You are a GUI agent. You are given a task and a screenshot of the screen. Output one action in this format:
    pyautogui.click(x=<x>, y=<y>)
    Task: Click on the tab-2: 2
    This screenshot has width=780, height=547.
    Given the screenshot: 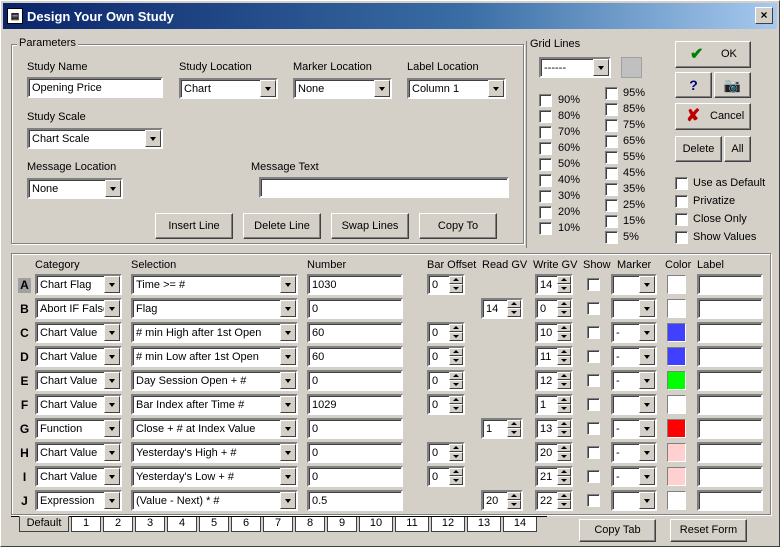 What is the action you would take?
    pyautogui.click(x=118, y=524)
    